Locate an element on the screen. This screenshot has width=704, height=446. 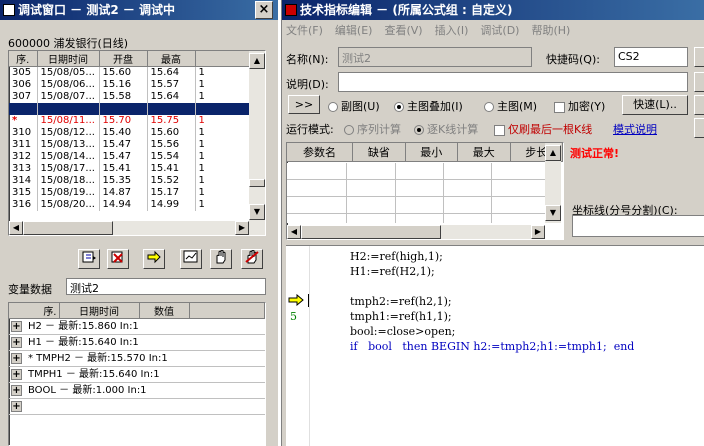
var-col-value: 数值 is located at coordinates (164, 311).